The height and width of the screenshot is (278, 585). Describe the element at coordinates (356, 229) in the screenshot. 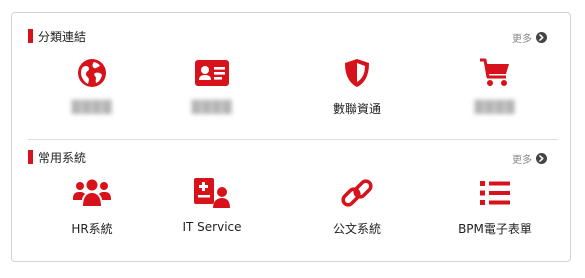

I see `system-label: 公文系統` at that location.